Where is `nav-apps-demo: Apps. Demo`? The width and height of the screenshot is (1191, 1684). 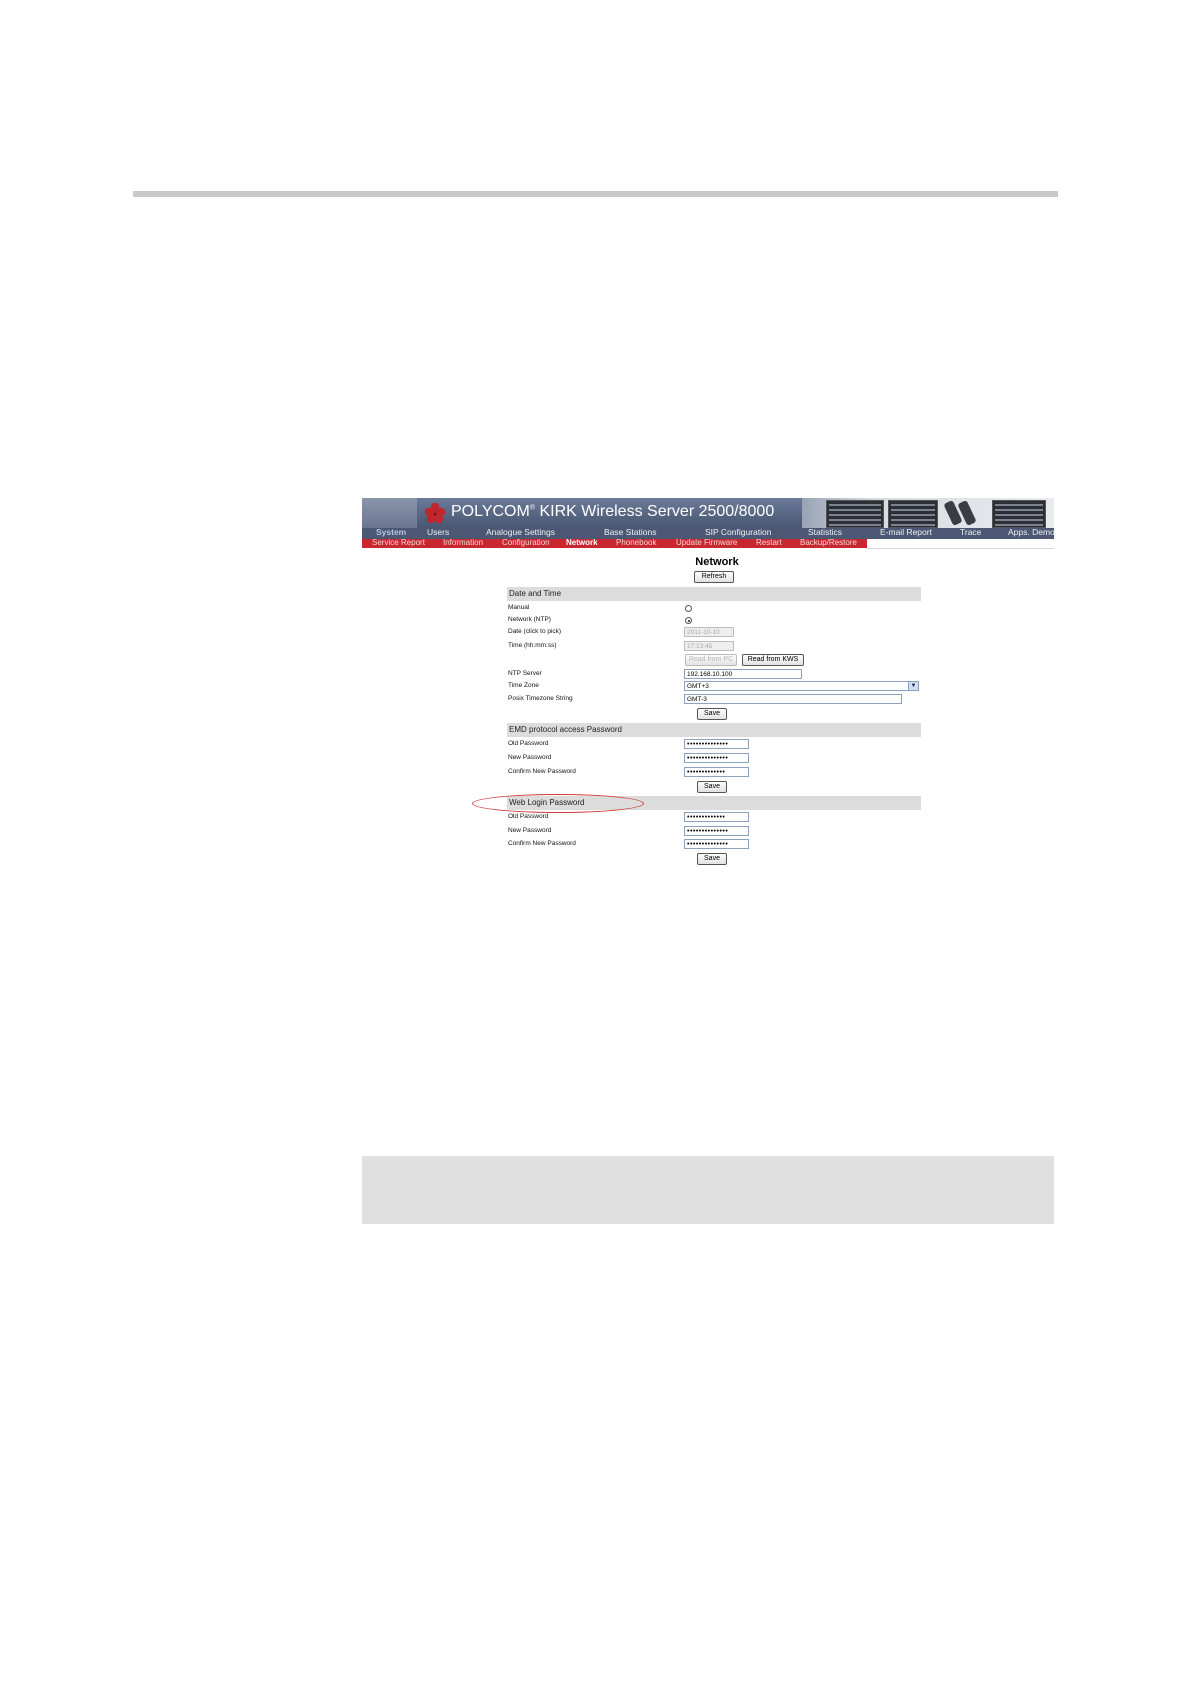 nav-apps-demo: Apps. Demo is located at coordinates (1031, 532).